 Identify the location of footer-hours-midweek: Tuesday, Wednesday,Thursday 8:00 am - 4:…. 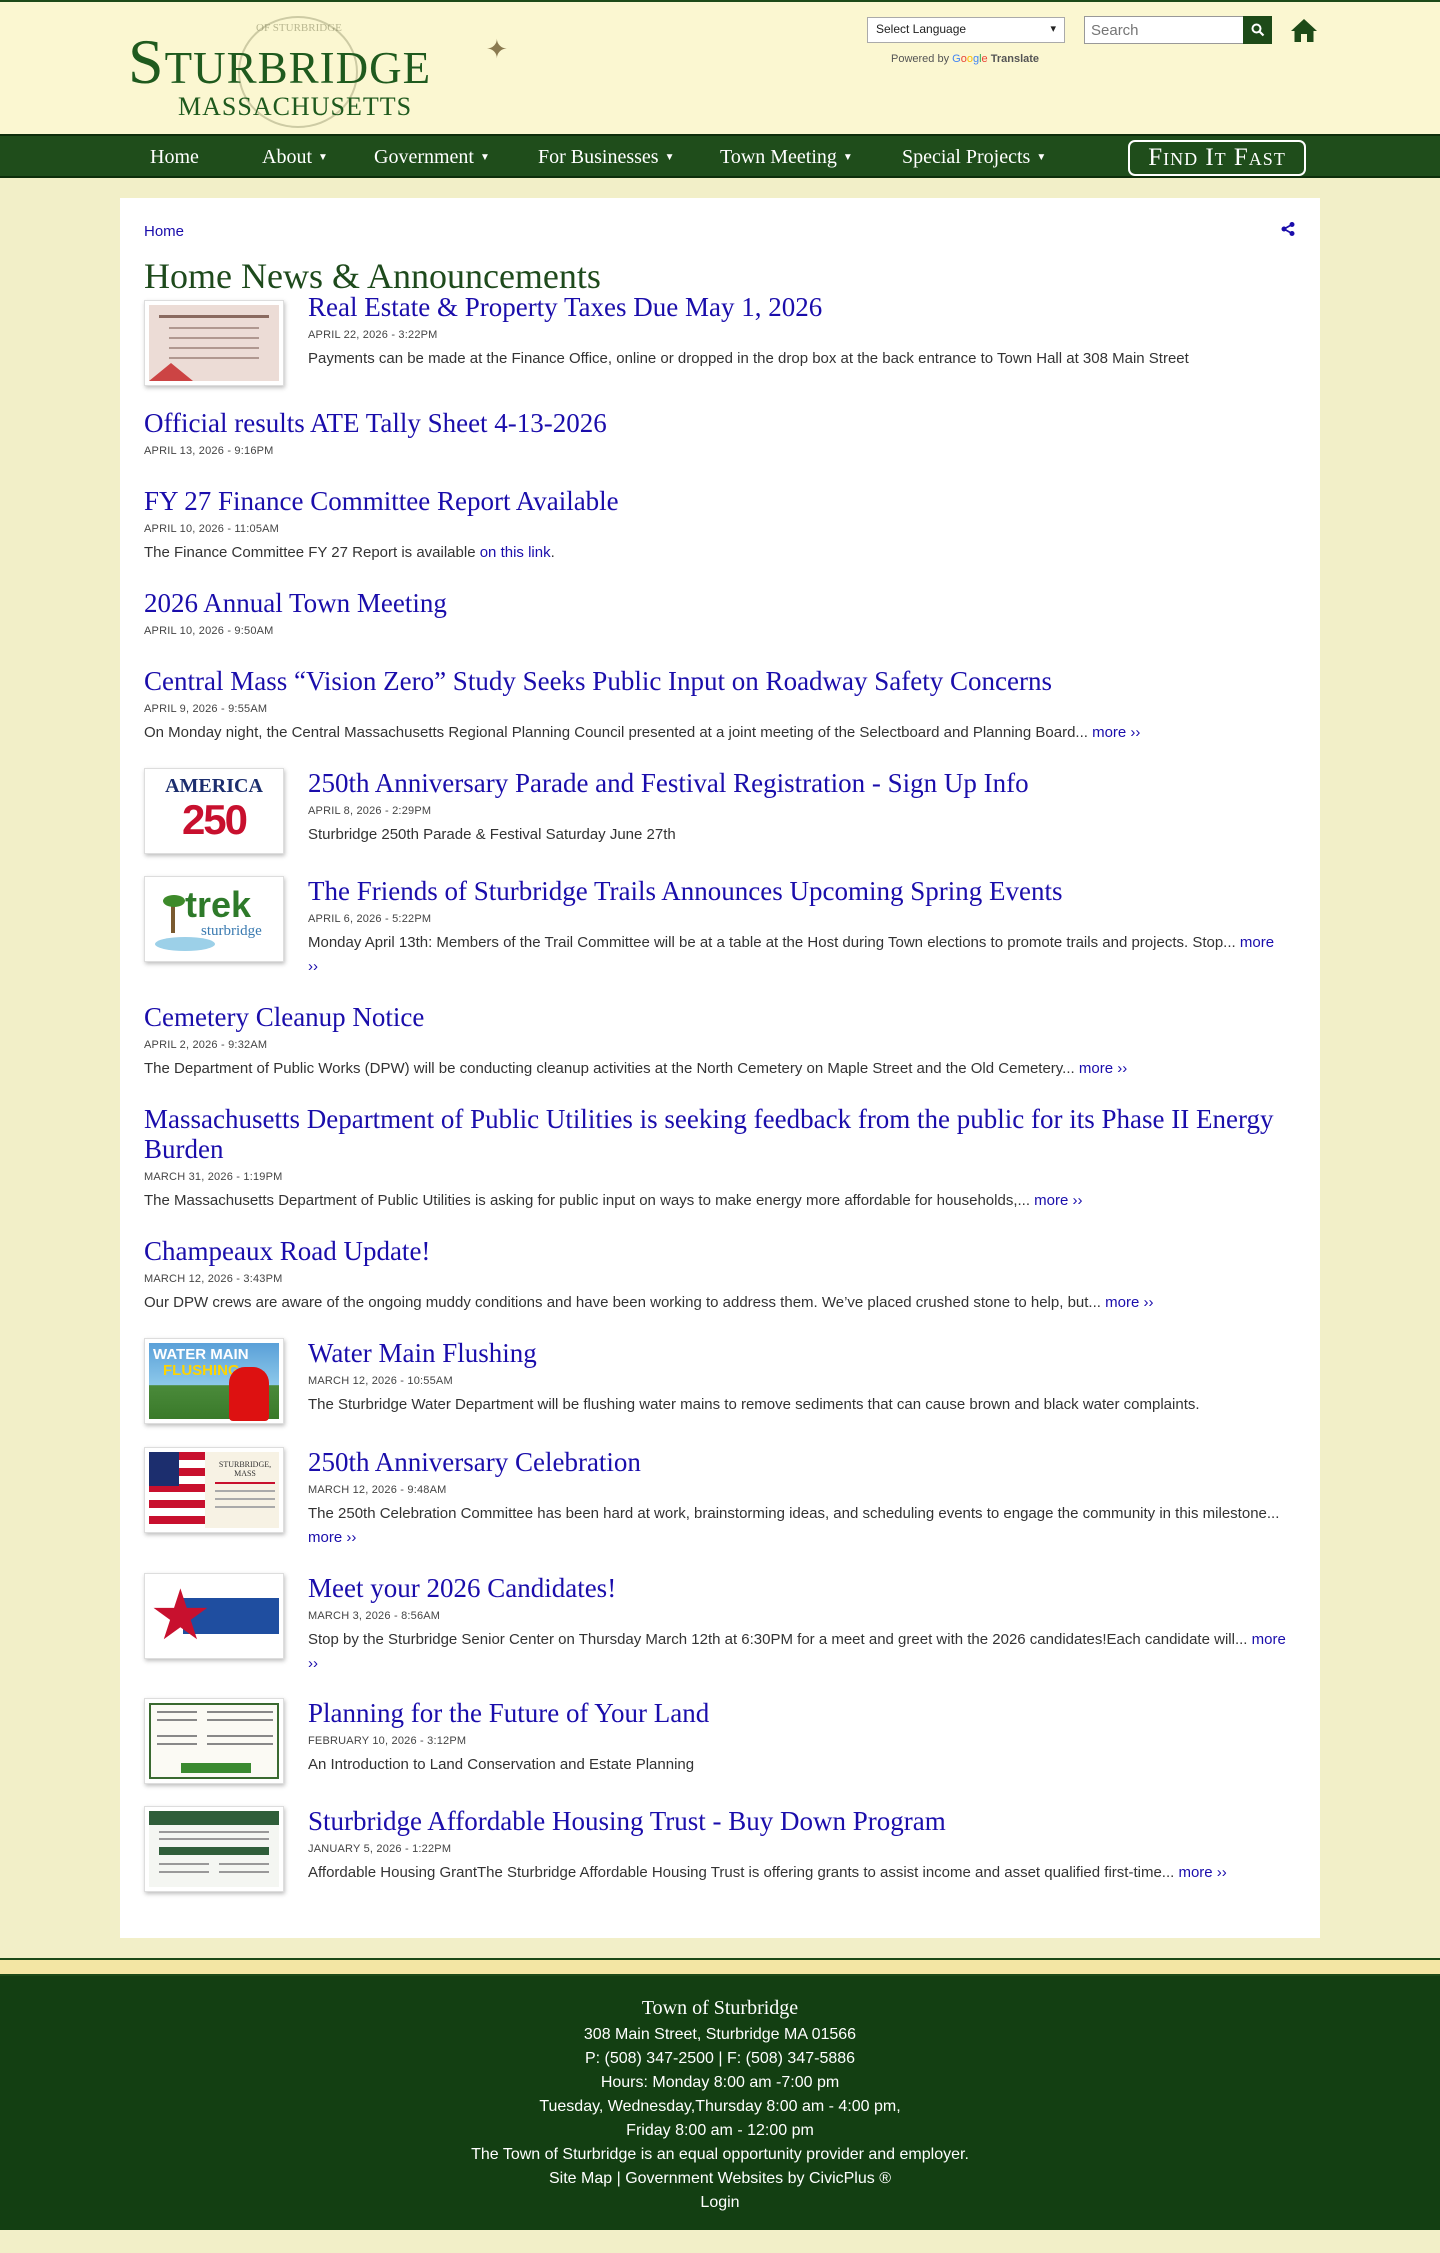
(720, 2106).